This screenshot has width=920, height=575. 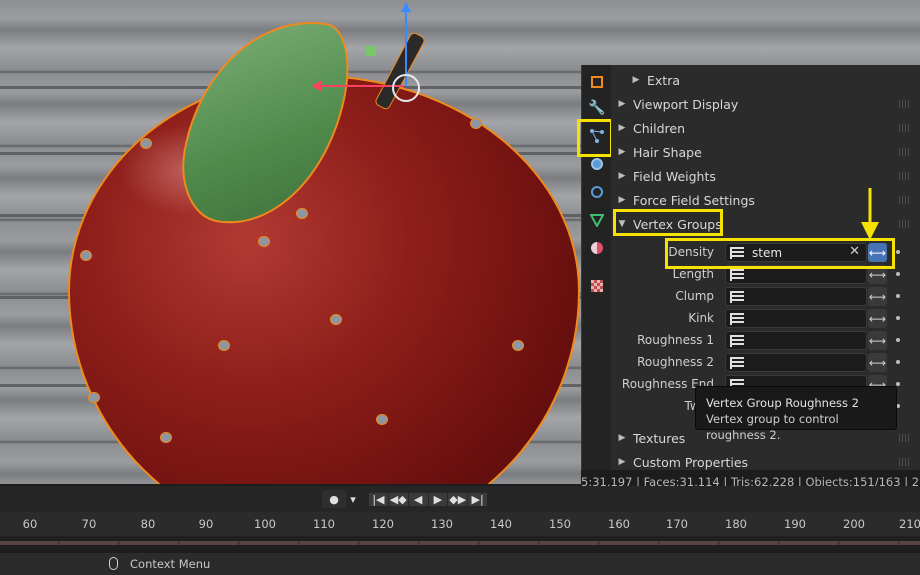 I want to click on invert-roughness2-toggle: ⟷, so click(x=877, y=362).